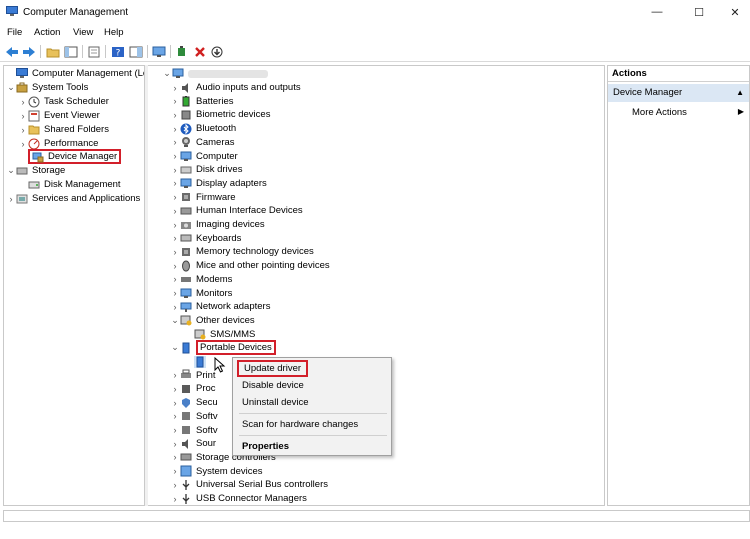 Image resolution: width=750 pixels, height=539 pixels. Describe the element at coordinates (265, 446) in the screenshot. I see `ctx-properties: Properties` at that location.